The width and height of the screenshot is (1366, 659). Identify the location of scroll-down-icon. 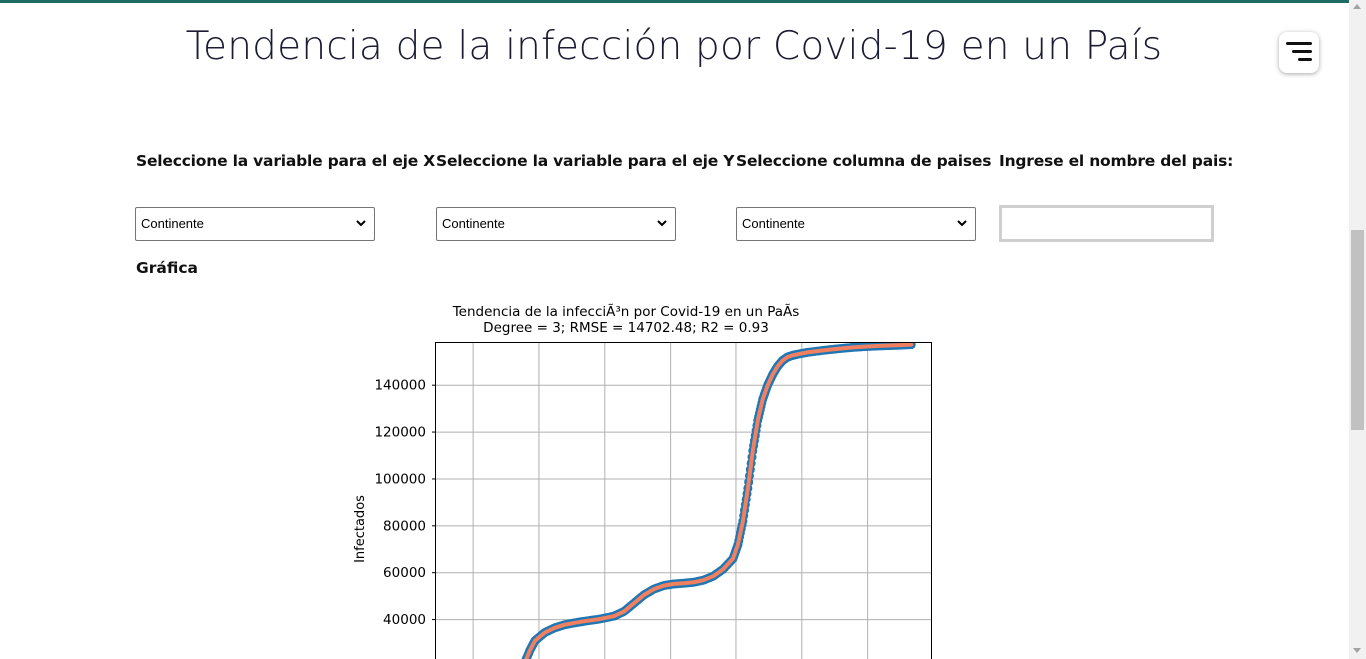
(1357, 650).